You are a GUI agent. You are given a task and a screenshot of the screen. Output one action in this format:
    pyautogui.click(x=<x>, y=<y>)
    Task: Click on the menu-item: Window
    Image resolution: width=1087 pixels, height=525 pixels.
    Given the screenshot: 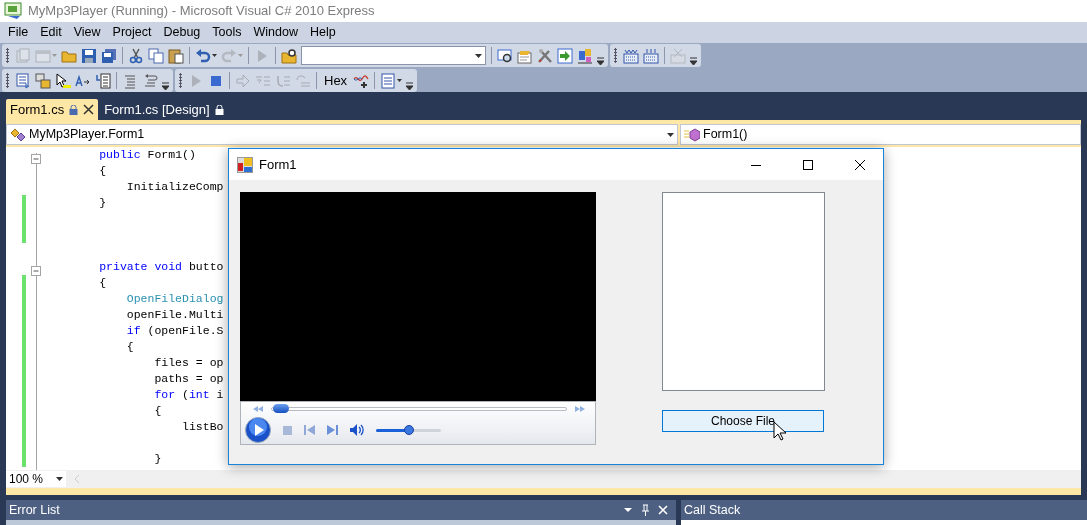 What is the action you would take?
    pyautogui.click(x=275, y=32)
    